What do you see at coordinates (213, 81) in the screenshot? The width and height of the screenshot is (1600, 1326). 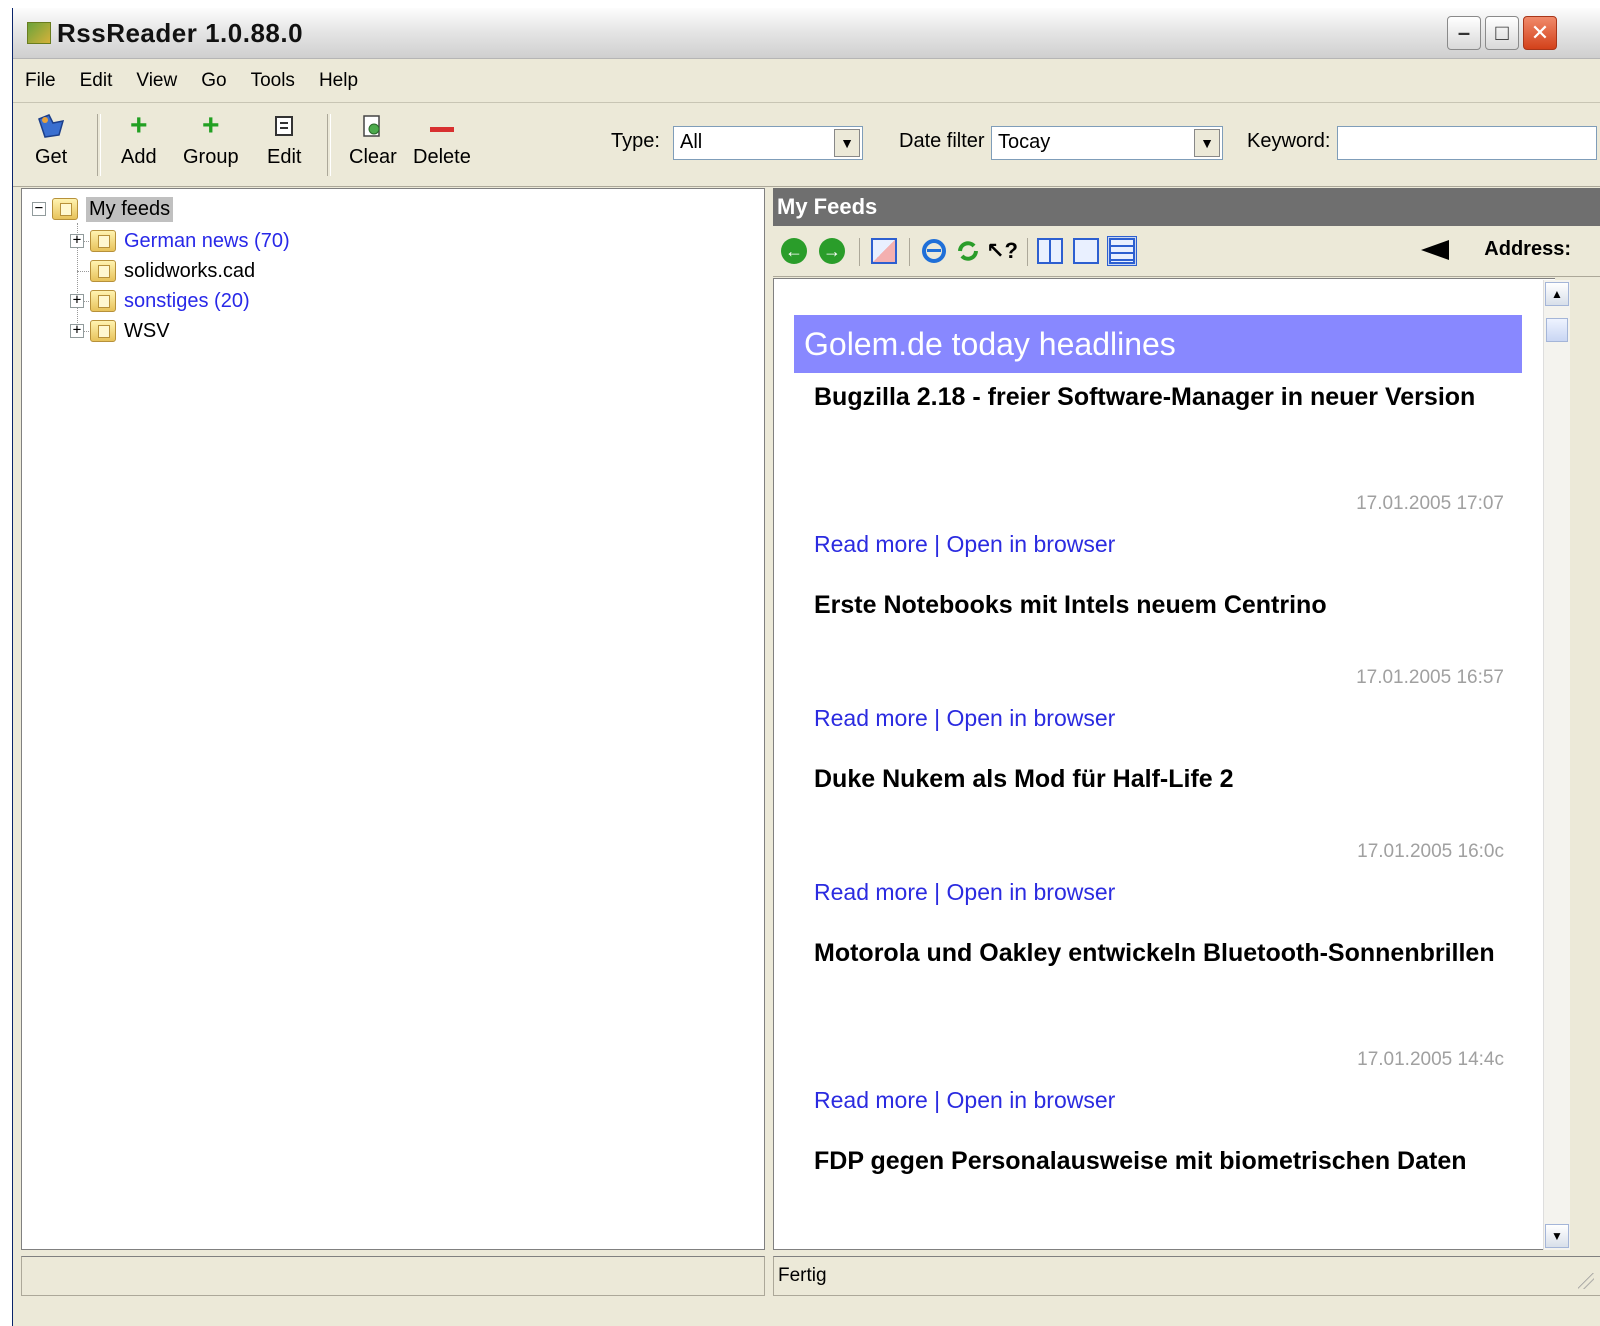 I see `menu-go: Go` at bounding box center [213, 81].